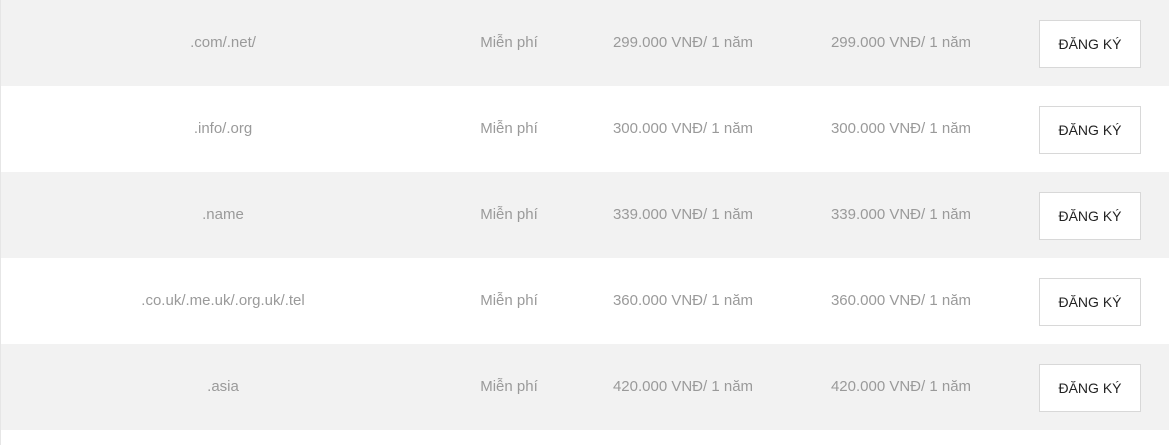 This screenshot has width=1169, height=445. I want to click on register-price: 300.000 VNĐ/ 1 năm, so click(683, 128).